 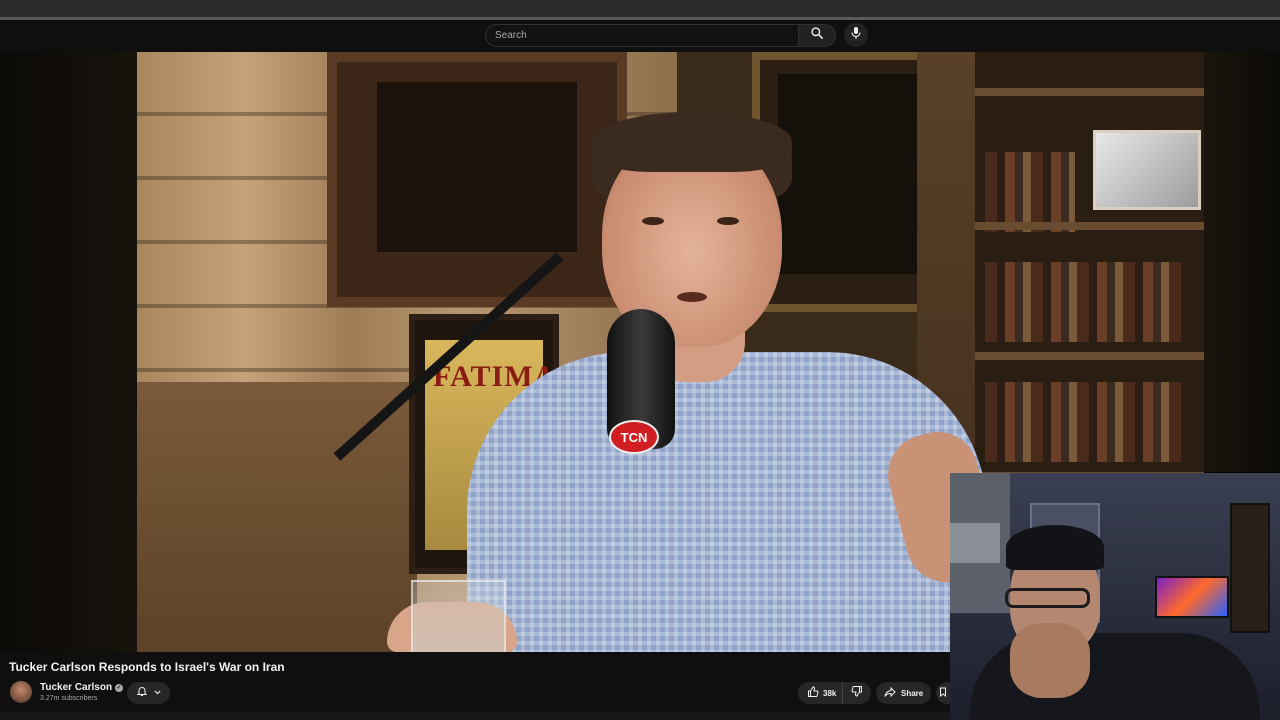 What do you see at coordinates (21, 692) in the screenshot?
I see `channel-avatar` at bounding box center [21, 692].